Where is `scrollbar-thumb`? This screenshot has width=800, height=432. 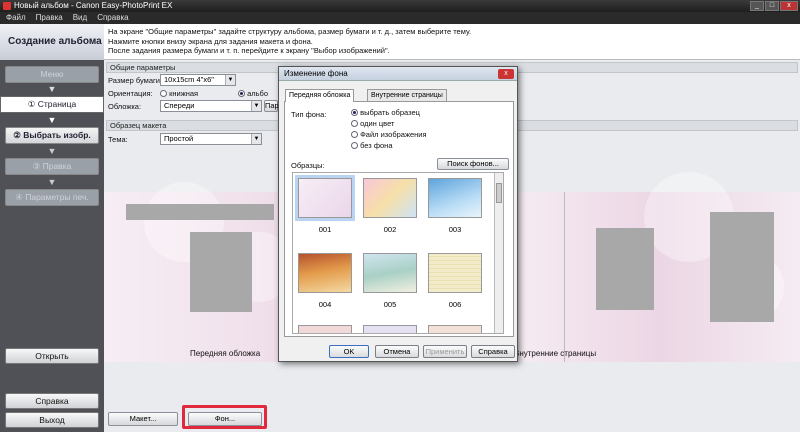
scrollbar-thumb is located at coordinates (499, 193).